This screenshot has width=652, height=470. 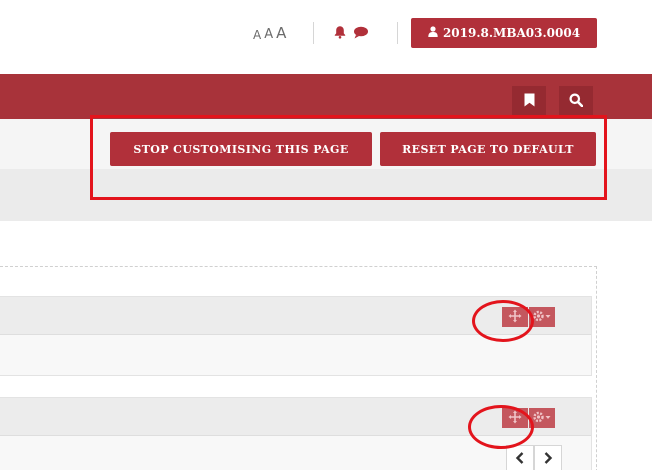 I want to click on previous-button, so click(x=520, y=457).